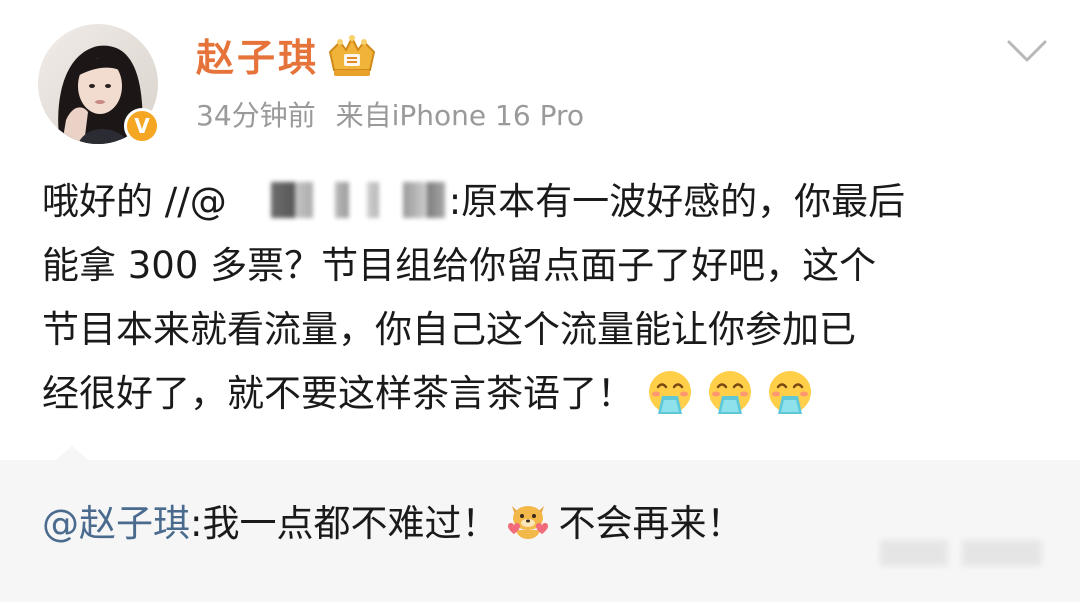 This screenshot has height=602, width=1080. I want to click on content-line-4: 经很好了，就不要这样茶言茶语了！, so click(542, 394).